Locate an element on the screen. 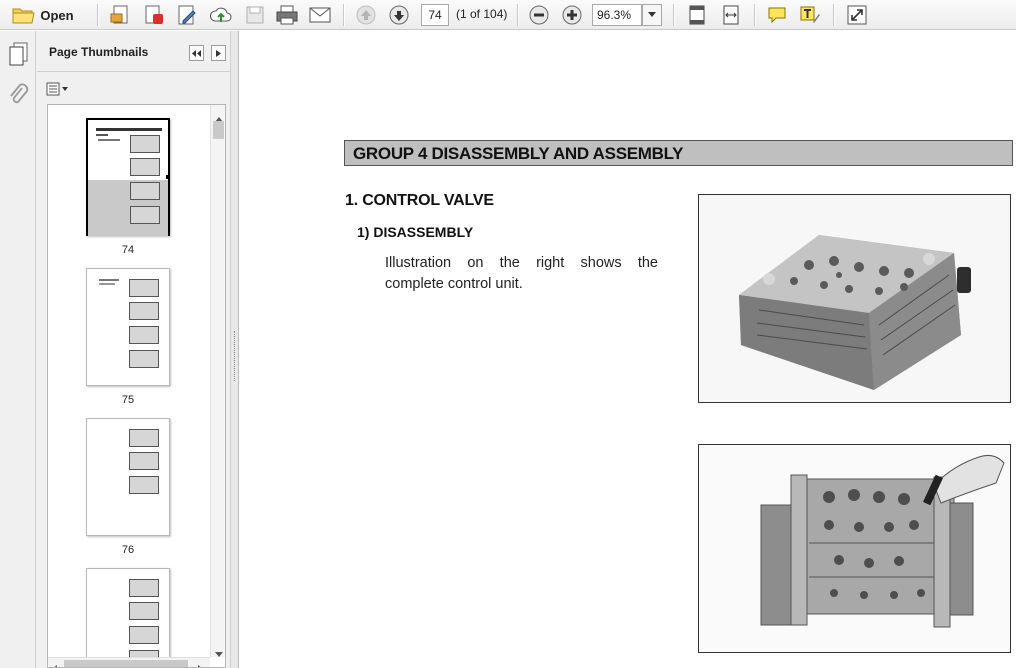 The image size is (1016, 668). save-button is located at coordinates (255, 15).